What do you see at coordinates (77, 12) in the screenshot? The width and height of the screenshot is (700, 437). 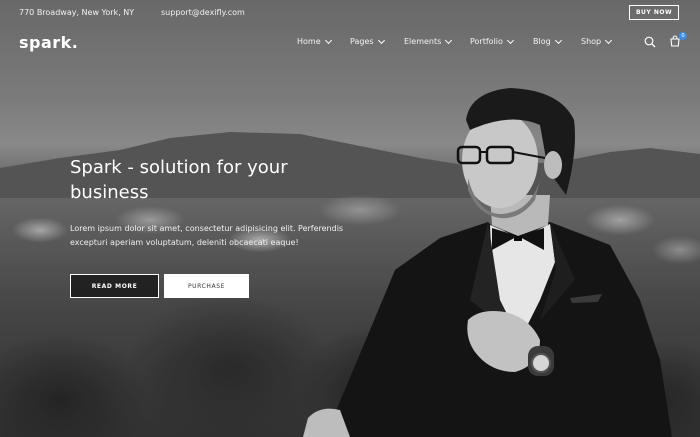 I see `address-text: 770 Broadway, New York, NY` at bounding box center [77, 12].